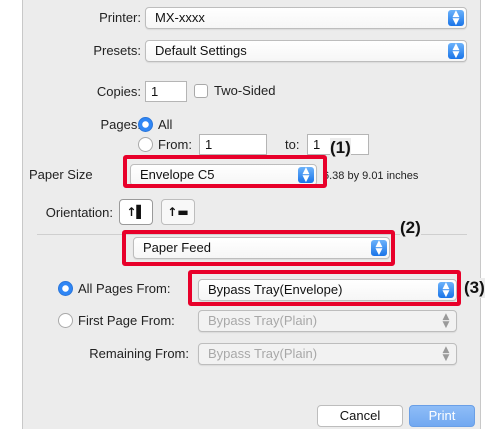 This screenshot has width=495, height=429. Describe the element at coordinates (292, 144) in the screenshot. I see `pages-to-label: to:` at that location.